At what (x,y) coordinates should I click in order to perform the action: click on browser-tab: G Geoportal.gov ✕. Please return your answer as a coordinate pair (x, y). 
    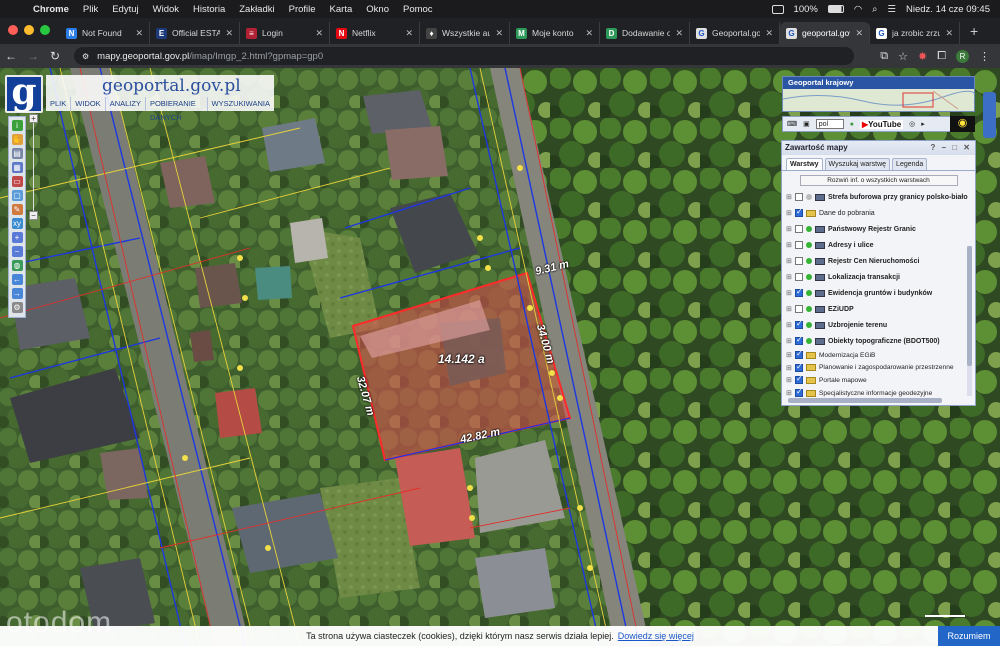
    Looking at the image, I should click on (735, 33).